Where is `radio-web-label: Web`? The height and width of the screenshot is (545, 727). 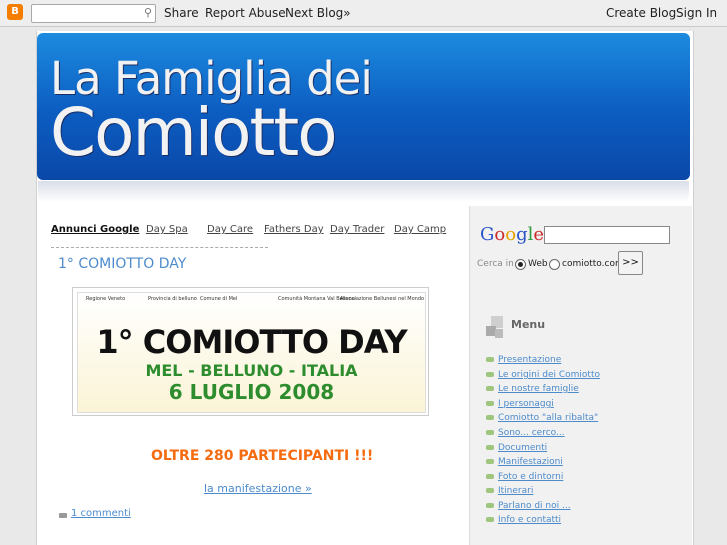
radio-web-label: Web is located at coordinates (538, 264).